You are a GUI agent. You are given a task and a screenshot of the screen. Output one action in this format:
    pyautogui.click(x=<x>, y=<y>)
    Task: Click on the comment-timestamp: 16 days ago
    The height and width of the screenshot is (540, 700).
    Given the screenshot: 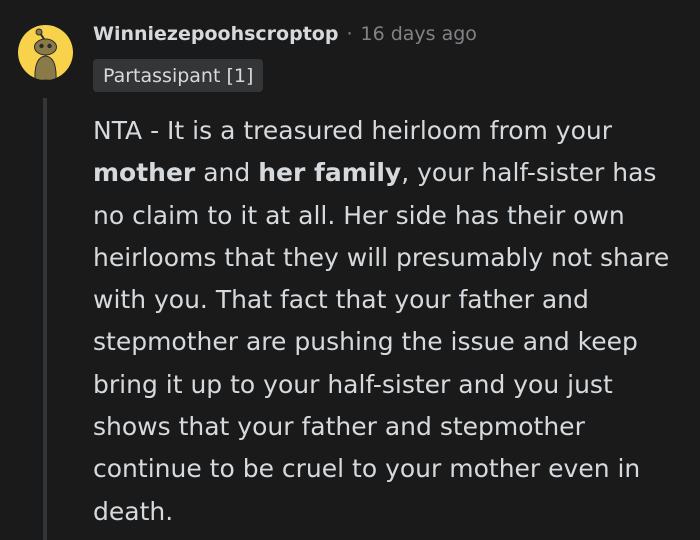 What is the action you would take?
    pyautogui.click(x=418, y=34)
    